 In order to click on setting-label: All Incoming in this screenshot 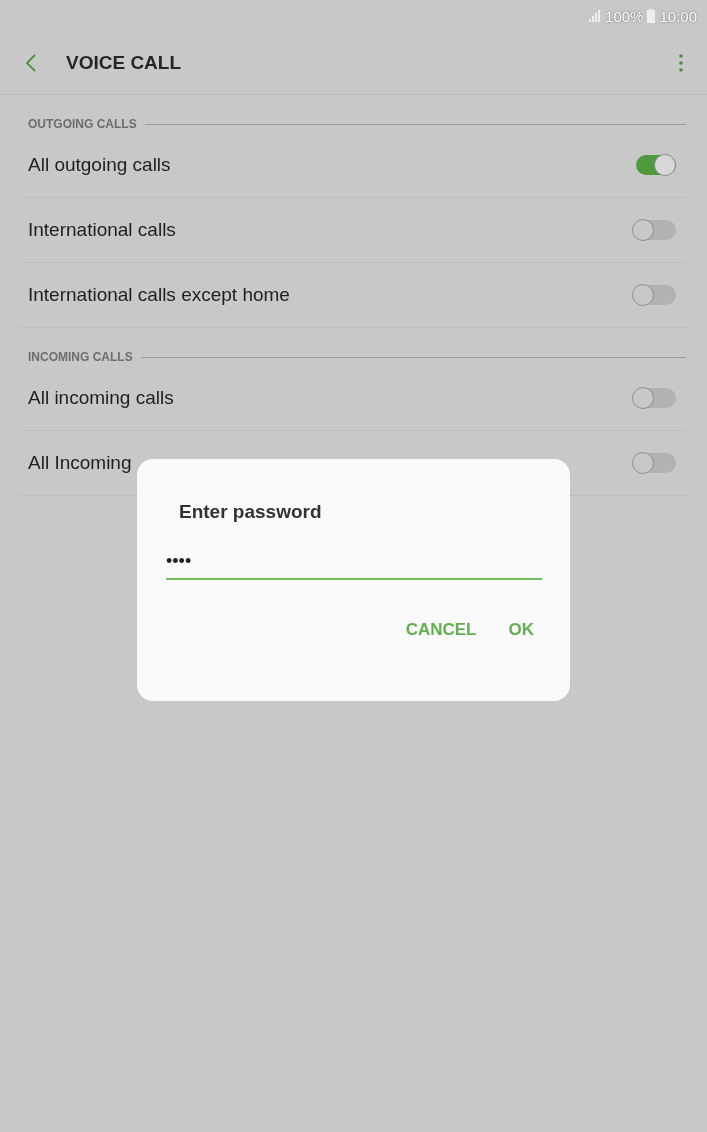, I will do `click(80, 463)`.